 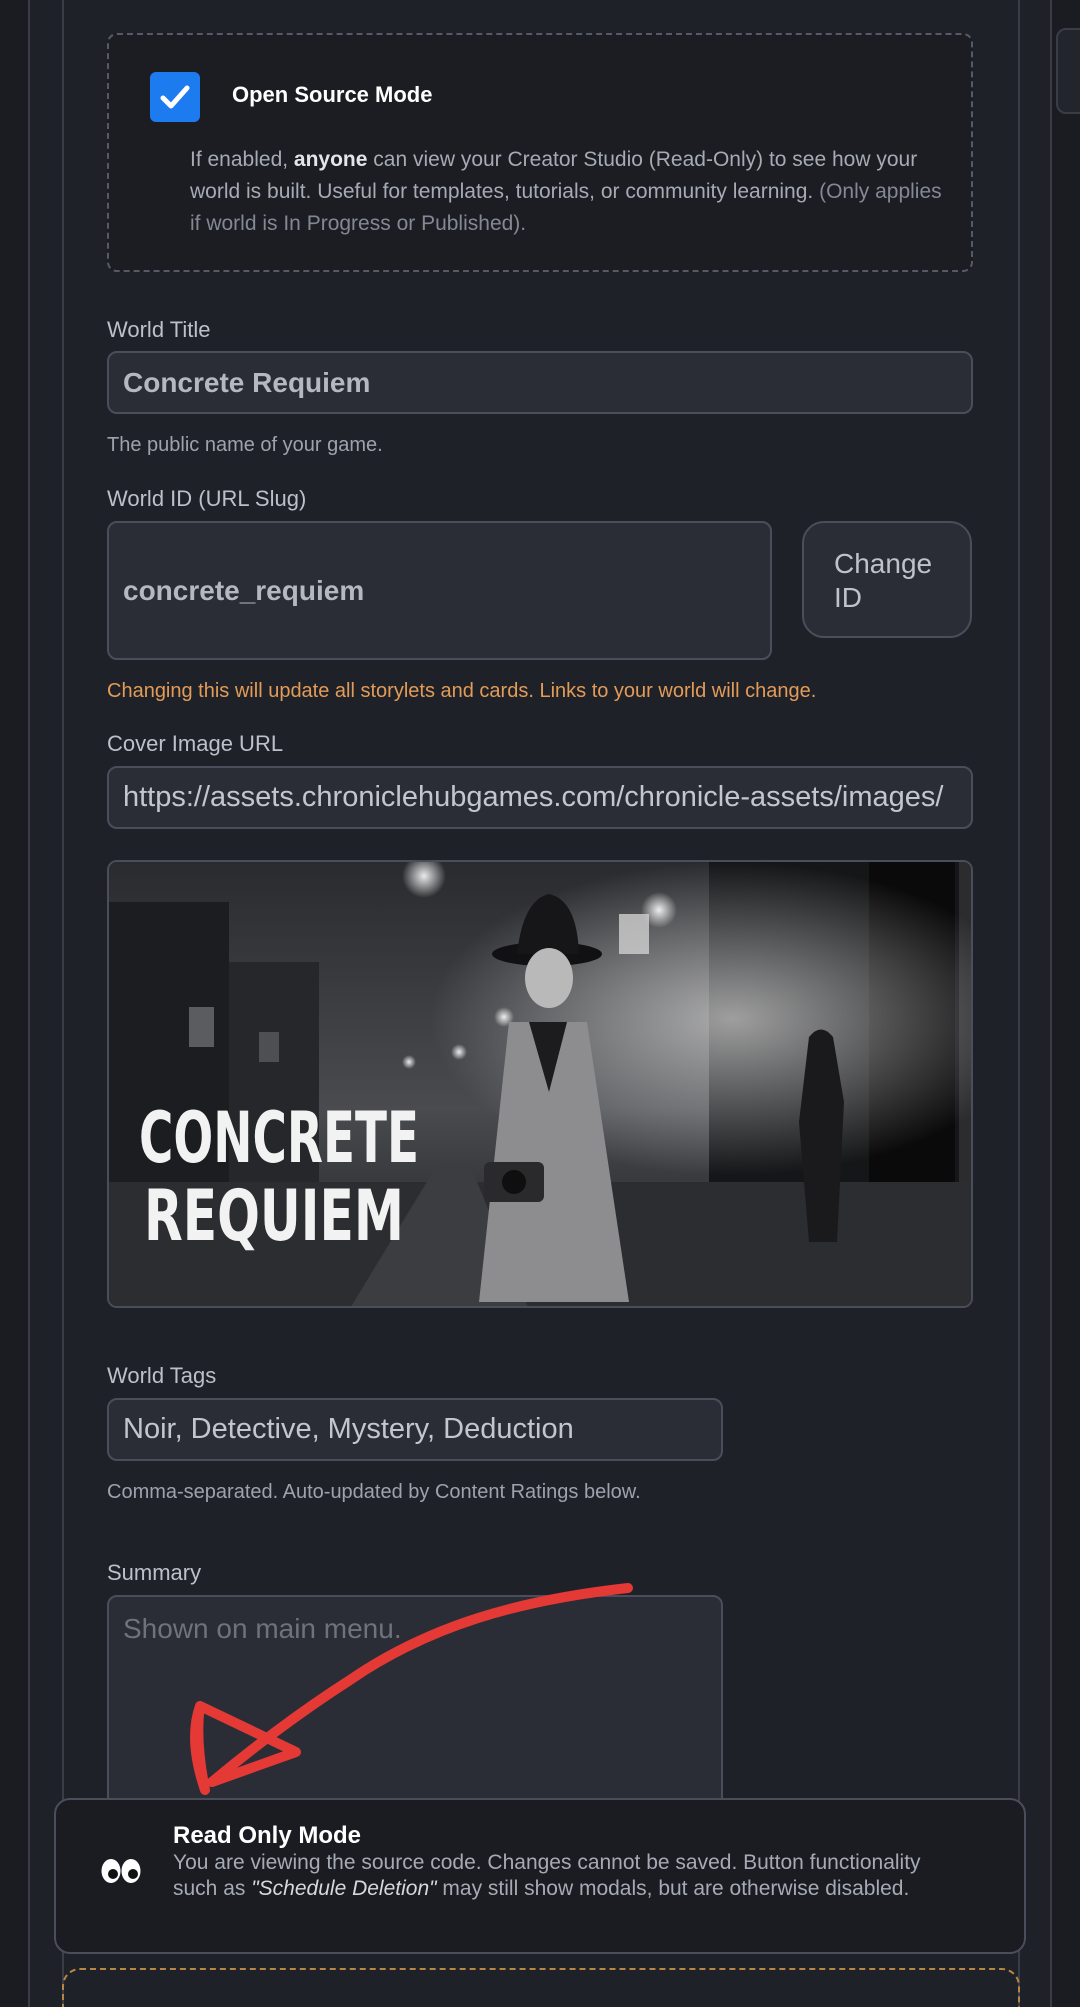 I want to click on open-source-title: Open Source Mode, so click(x=332, y=94).